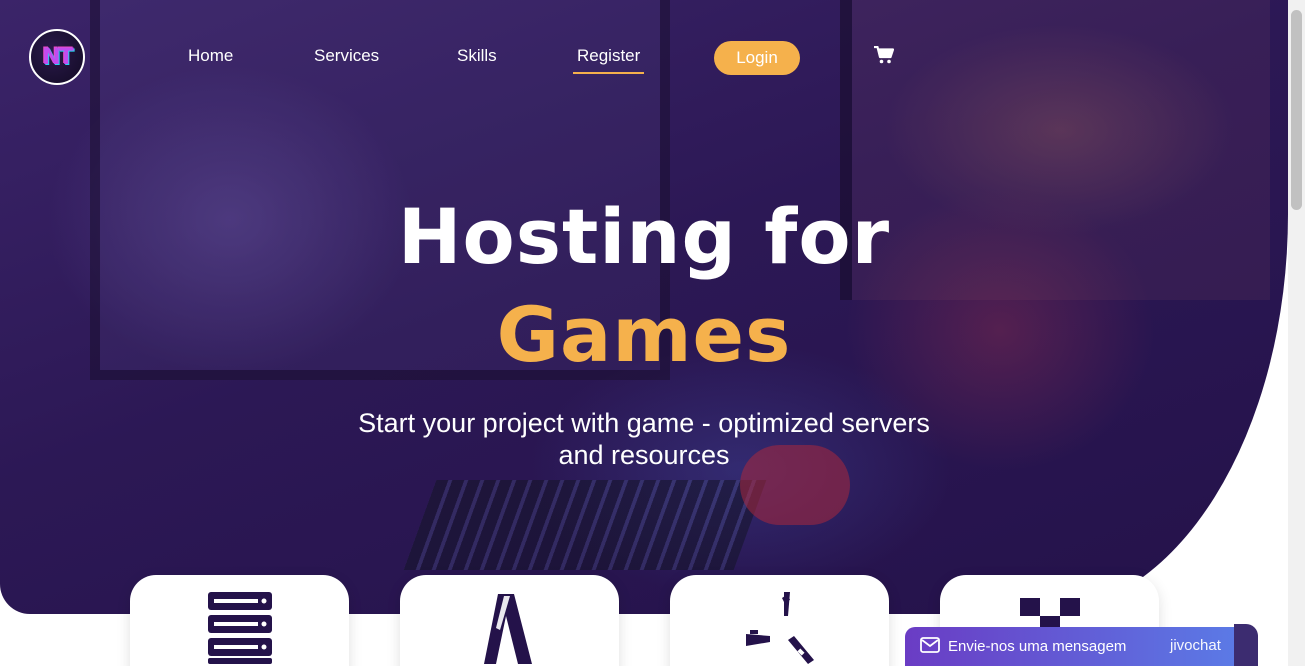 The width and height of the screenshot is (1305, 666). What do you see at coordinates (1037, 646) in the screenshot?
I see `chat-message-label: Envie-nos uma mensagem` at bounding box center [1037, 646].